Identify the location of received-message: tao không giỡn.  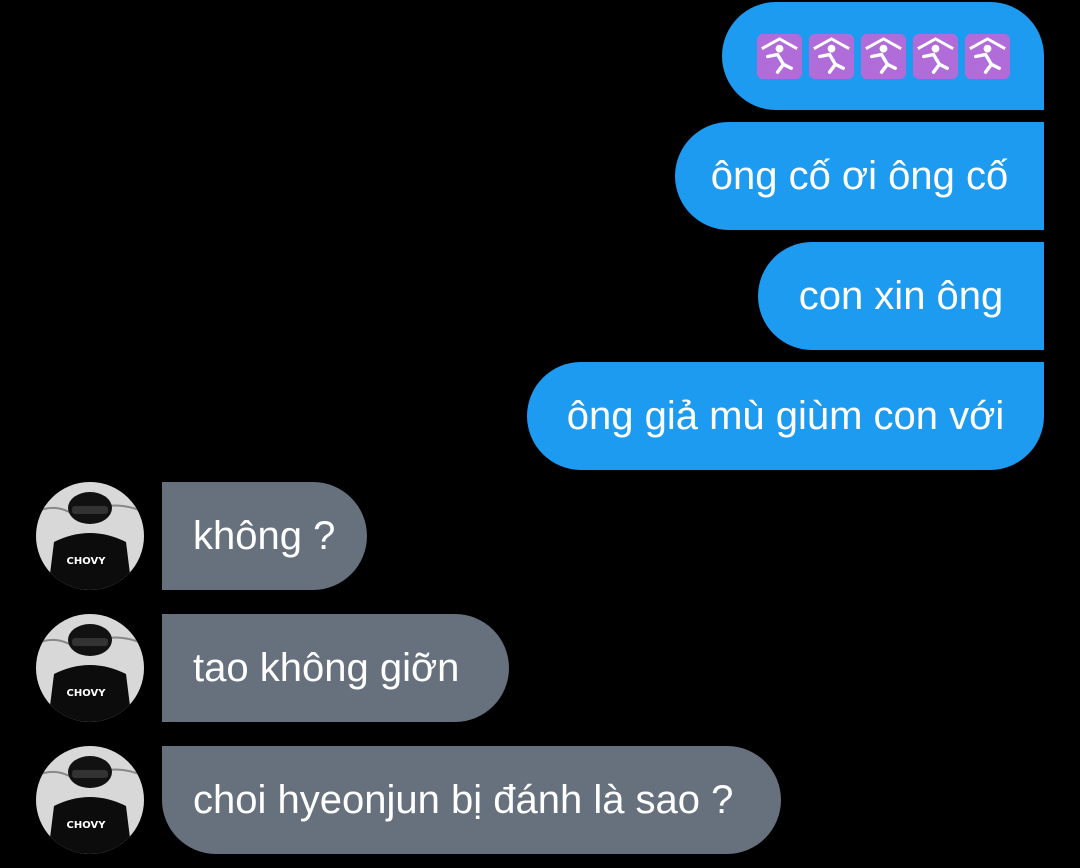
(335, 668).